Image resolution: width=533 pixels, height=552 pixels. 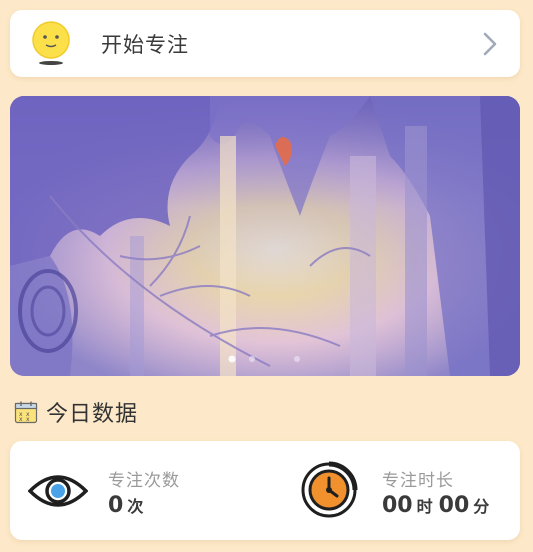 I want to click on focus-count-value: 0次, so click(x=128, y=505).